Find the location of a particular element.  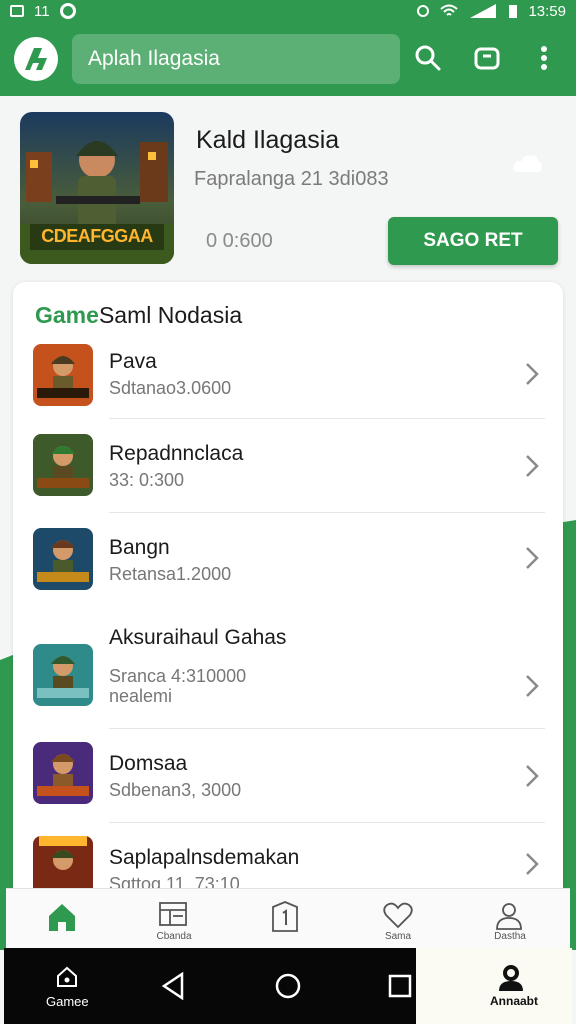

game-name: Pava is located at coordinates (133, 361).